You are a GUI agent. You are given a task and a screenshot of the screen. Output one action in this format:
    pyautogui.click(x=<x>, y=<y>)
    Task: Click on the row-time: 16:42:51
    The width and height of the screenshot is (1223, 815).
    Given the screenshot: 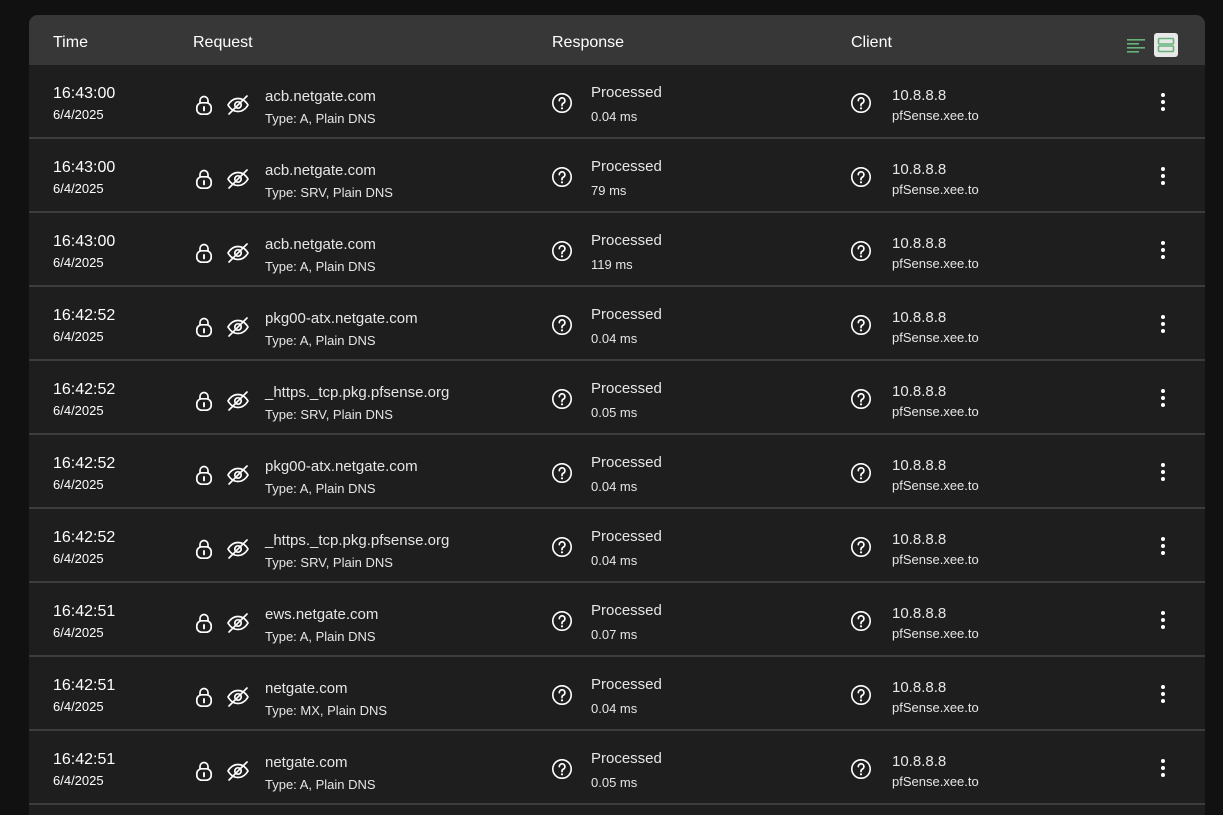 What is the action you would take?
    pyautogui.click(x=84, y=759)
    